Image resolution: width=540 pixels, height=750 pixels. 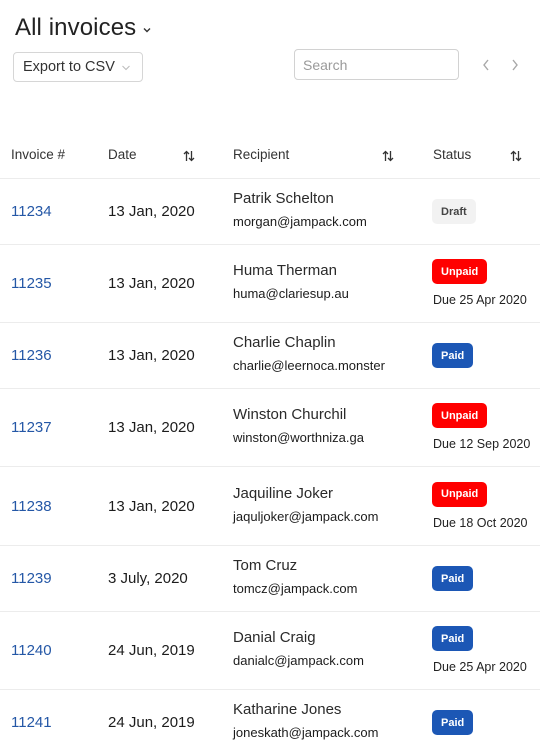 What do you see at coordinates (38, 154) in the screenshot?
I see `column-header-invoice: Invoice #` at bounding box center [38, 154].